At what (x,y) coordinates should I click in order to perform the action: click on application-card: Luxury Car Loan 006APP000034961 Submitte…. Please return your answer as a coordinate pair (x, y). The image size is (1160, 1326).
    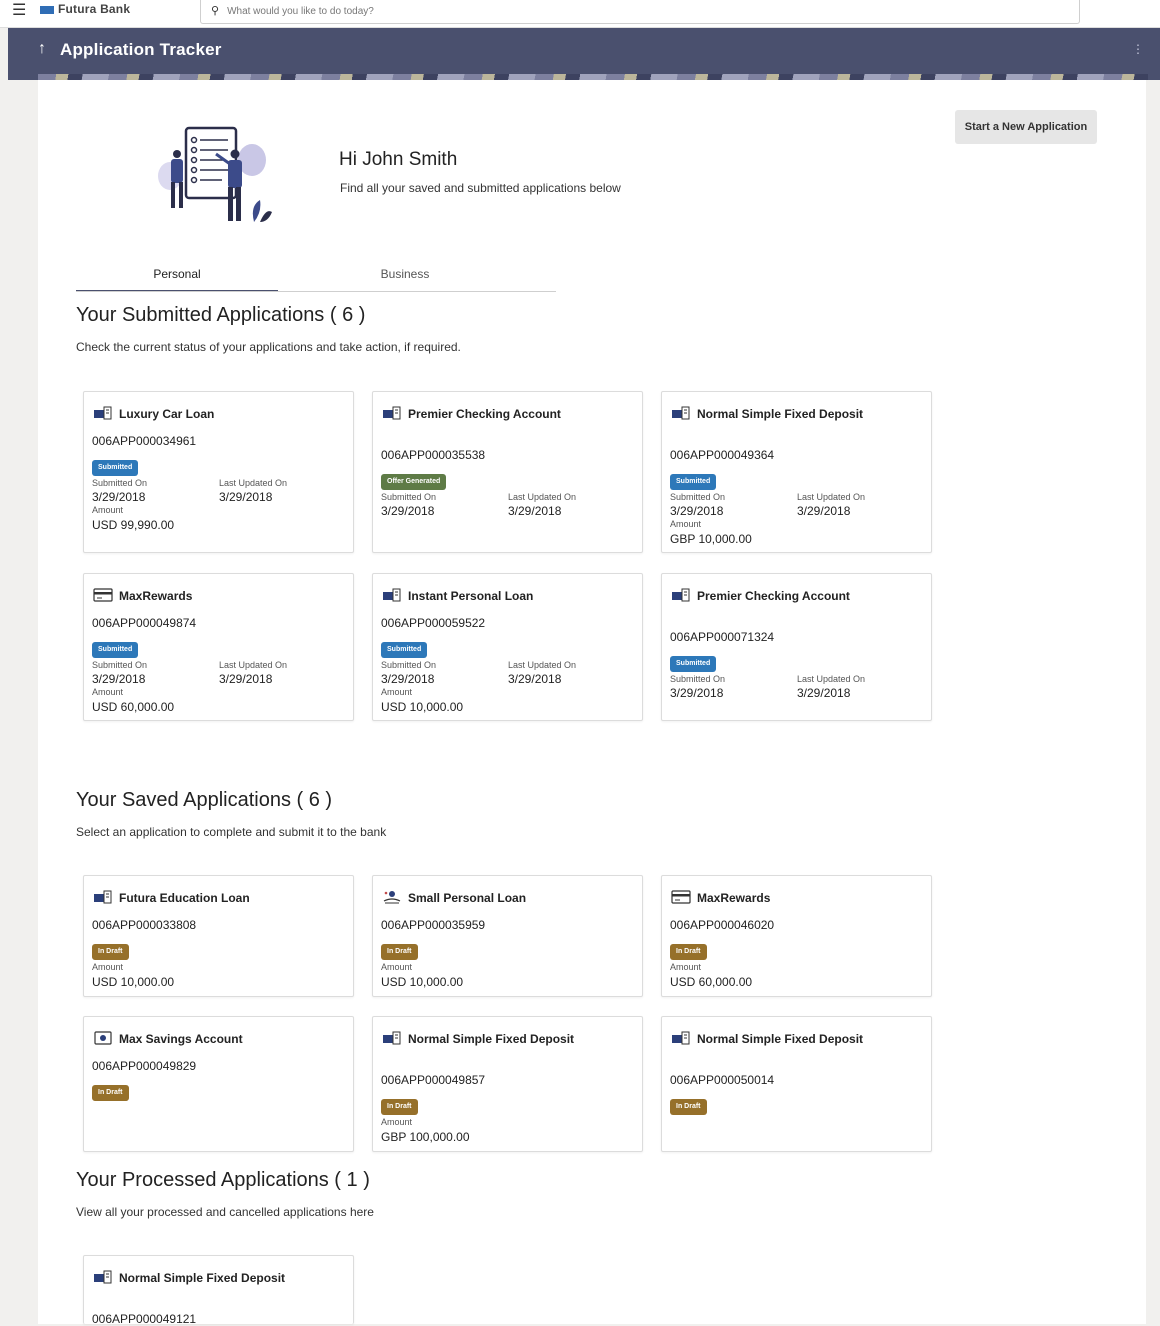
    Looking at the image, I should click on (218, 472).